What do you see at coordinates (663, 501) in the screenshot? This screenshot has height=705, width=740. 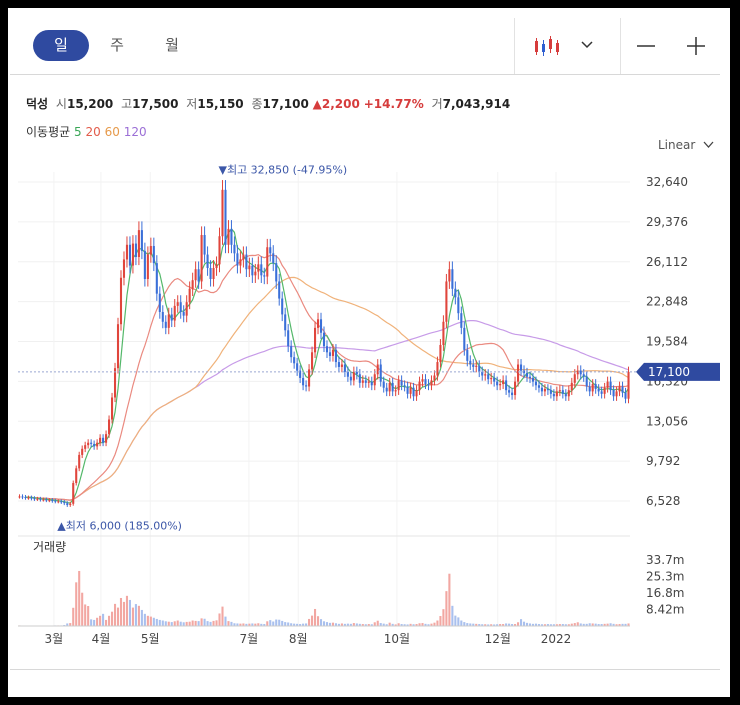 I see `y-tick-label: 6,528` at bounding box center [663, 501].